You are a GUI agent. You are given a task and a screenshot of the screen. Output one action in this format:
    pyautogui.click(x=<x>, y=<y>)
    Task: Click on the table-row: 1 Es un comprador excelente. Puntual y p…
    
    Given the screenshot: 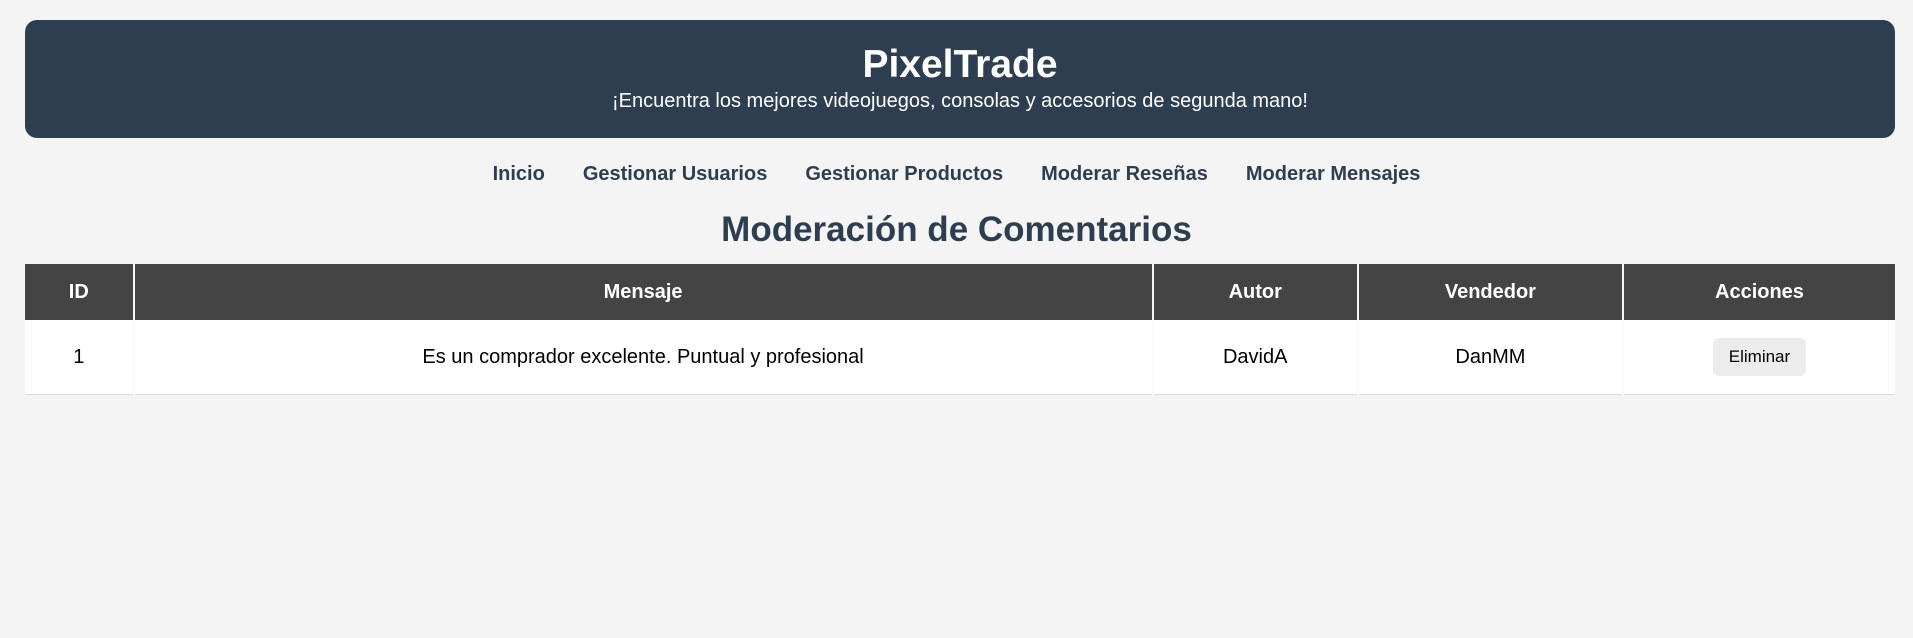 What is the action you would take?
    pyautogui.click(x=960, y=357)
    